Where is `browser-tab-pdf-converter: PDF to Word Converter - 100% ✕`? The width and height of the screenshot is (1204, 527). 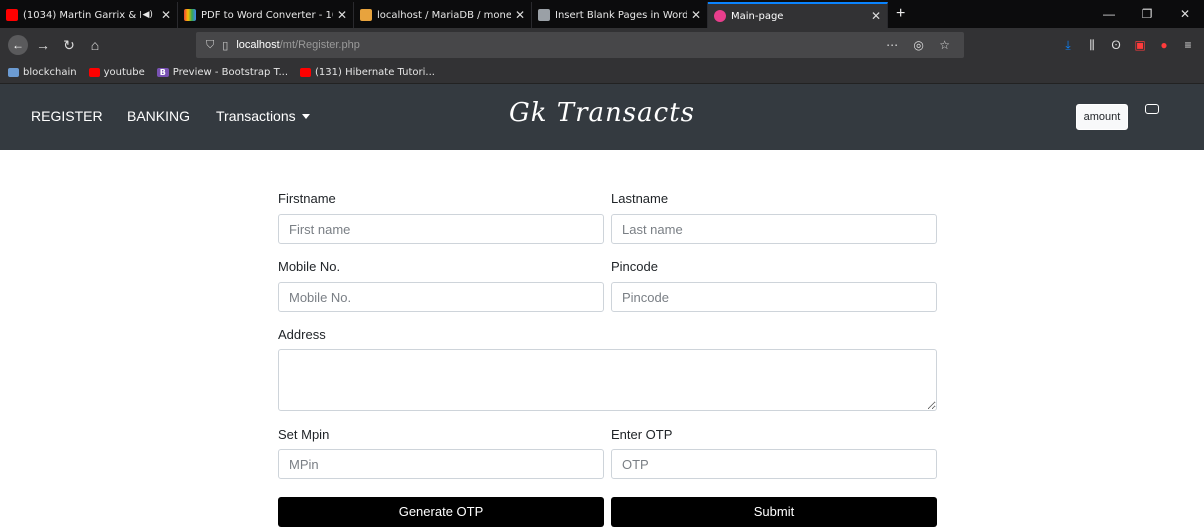 browser-tab-pdf-converter: PDF to Word Converter - 100% ✕ is located at coordinates (266, 15).